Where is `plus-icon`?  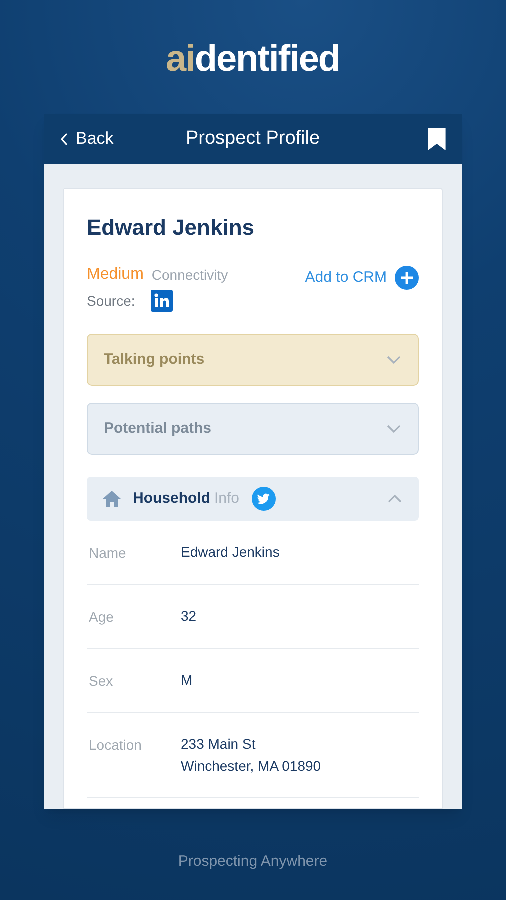
plus-icon is located at coordinates (407, 278).